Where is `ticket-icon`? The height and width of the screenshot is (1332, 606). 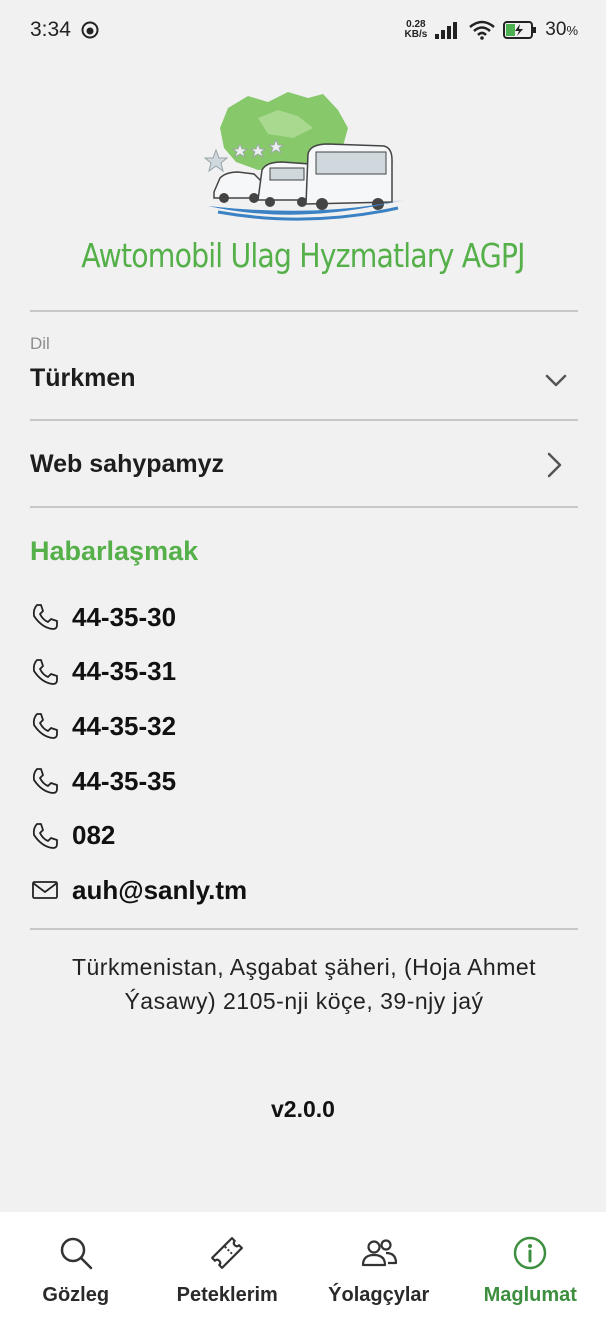 ticket-icon is located at coordinates (227, 1253).